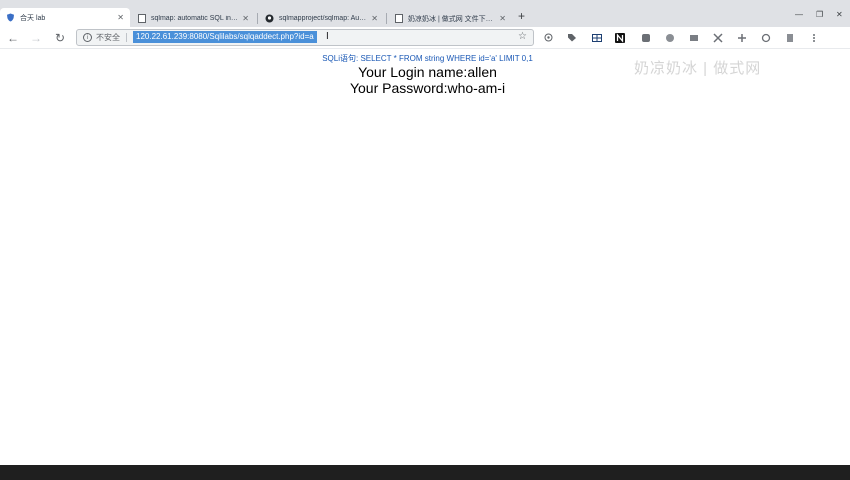 This screenshot has width=850, height=480. Describe the element at coordinates (839, 14) in the screenshot. I see `window-close-icon: ✕` at that location.